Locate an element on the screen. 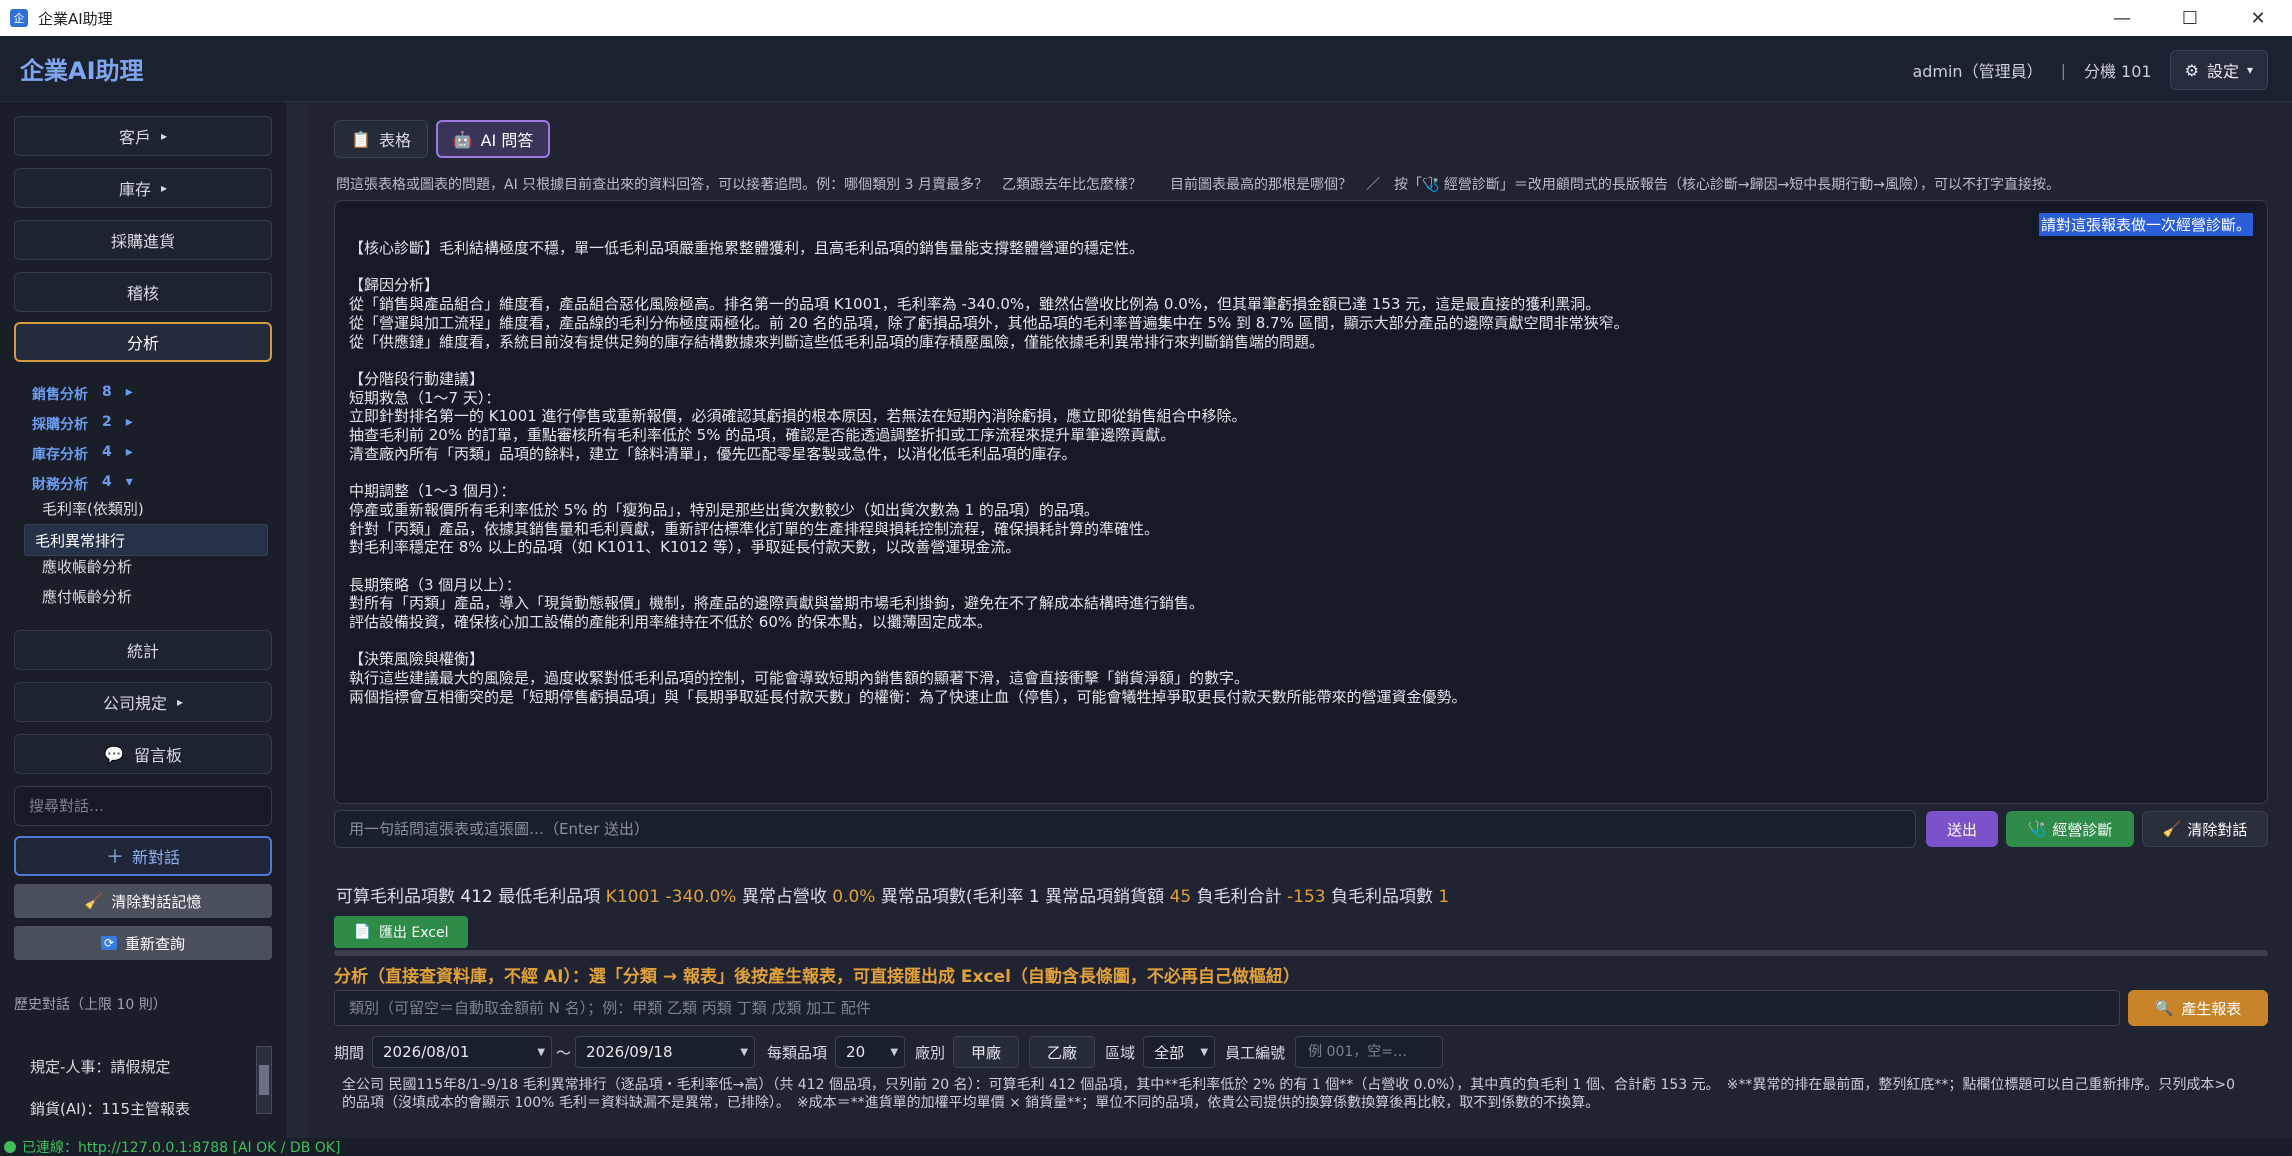 Image resolution: width=2292 pixels, height=1156 pixels. nav-label: 採購進貨 is located at coordinates (142, 241).